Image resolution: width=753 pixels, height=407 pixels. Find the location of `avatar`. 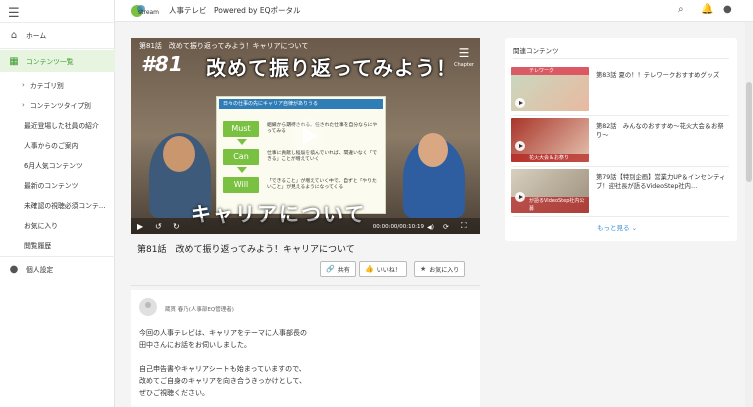

avatar is located at coordinates (148, 307).